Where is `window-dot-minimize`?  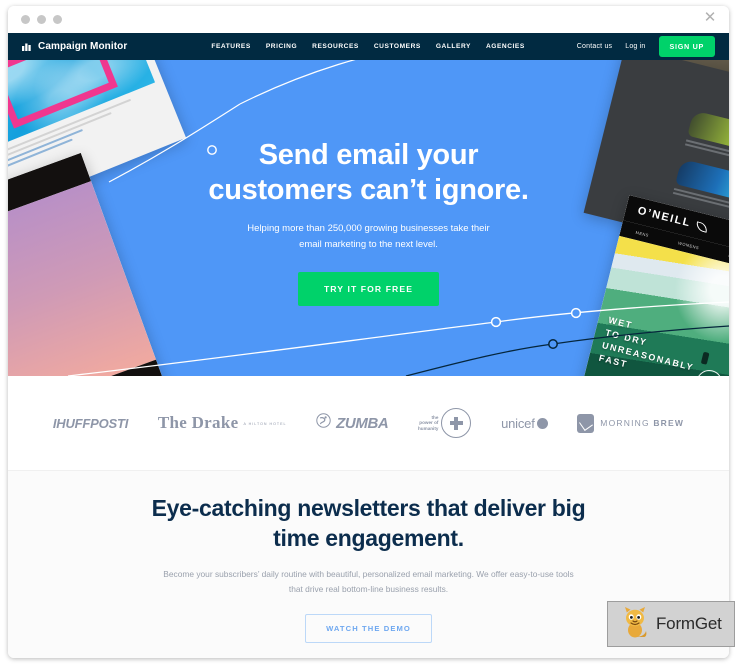 window-dot-minimize is located at coordinates (41, 19).